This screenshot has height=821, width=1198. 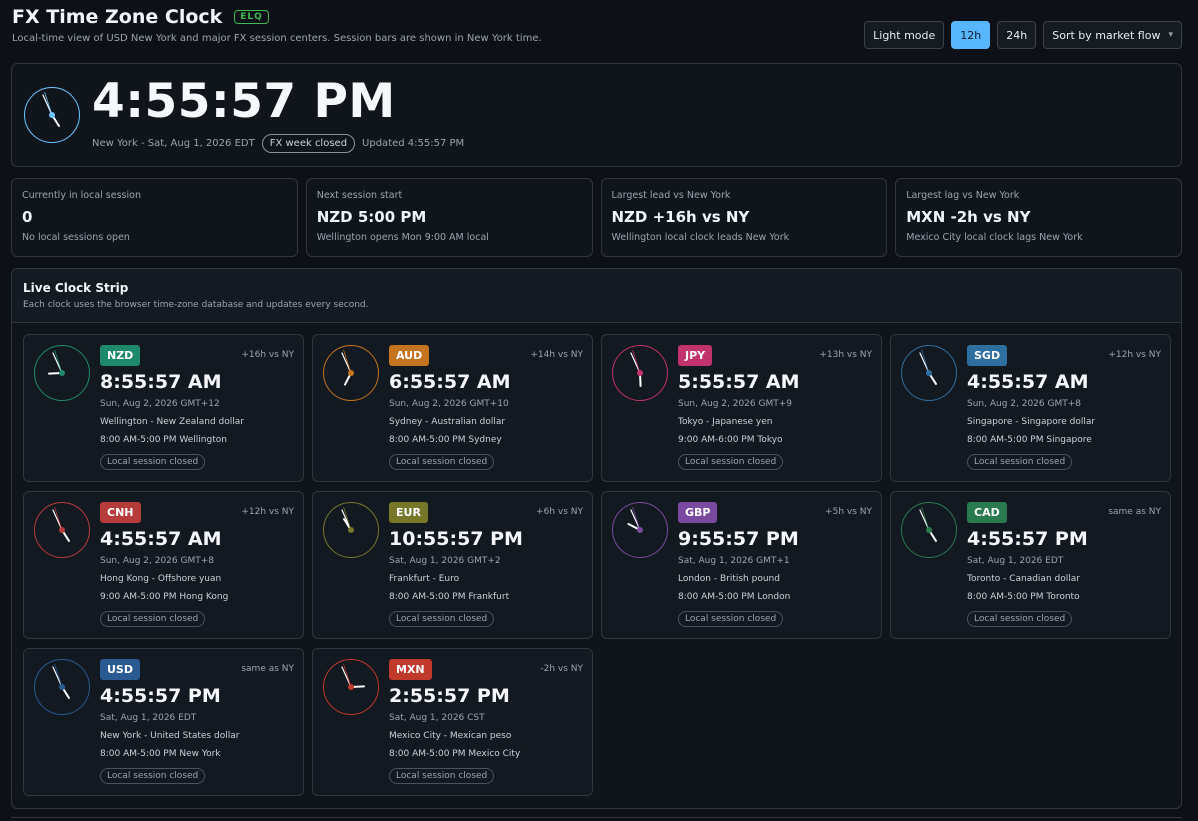 I want to click on stat-label: Largest lead vs New York, so click(x=671, y=195).